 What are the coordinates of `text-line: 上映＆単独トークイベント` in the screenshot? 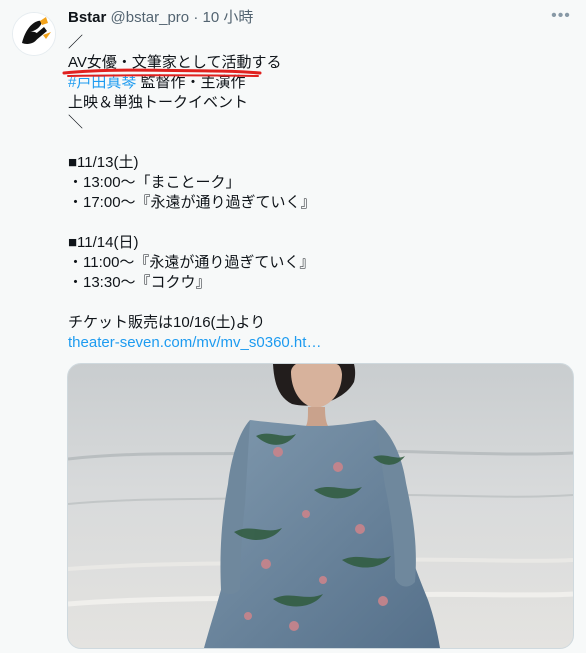 It's located at (158, 102).